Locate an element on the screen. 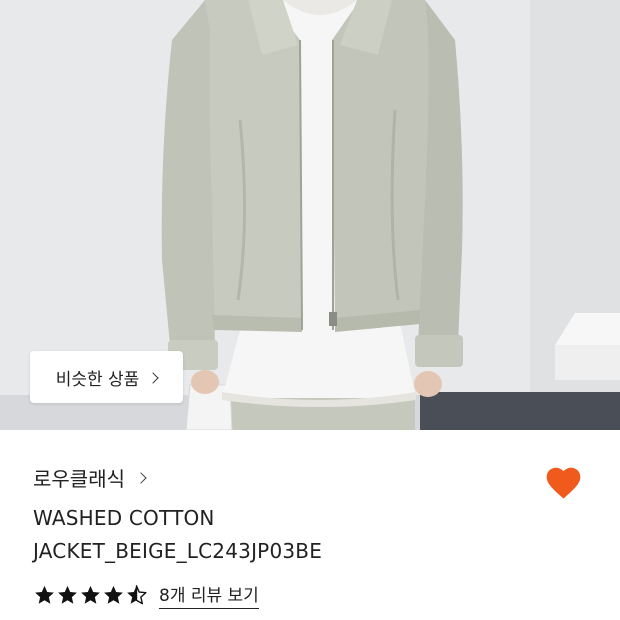  star-rating is located at coordinates (90, 595).